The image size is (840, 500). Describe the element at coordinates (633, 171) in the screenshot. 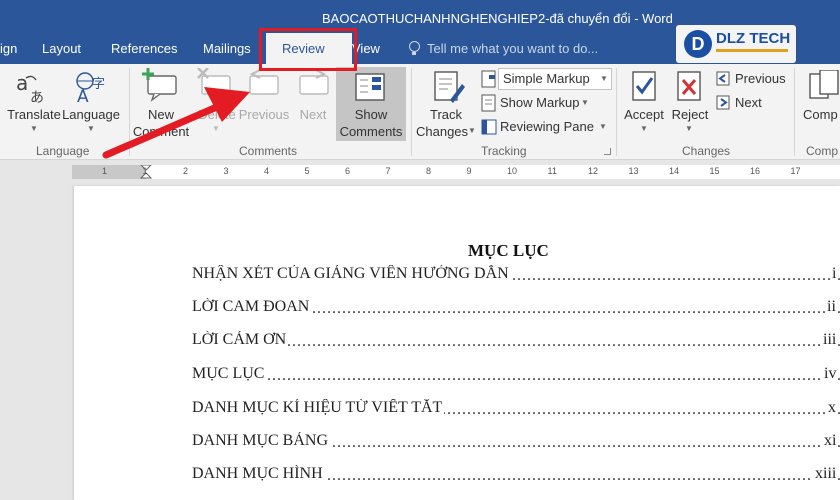

I see `ruler-number: 13` at that location.